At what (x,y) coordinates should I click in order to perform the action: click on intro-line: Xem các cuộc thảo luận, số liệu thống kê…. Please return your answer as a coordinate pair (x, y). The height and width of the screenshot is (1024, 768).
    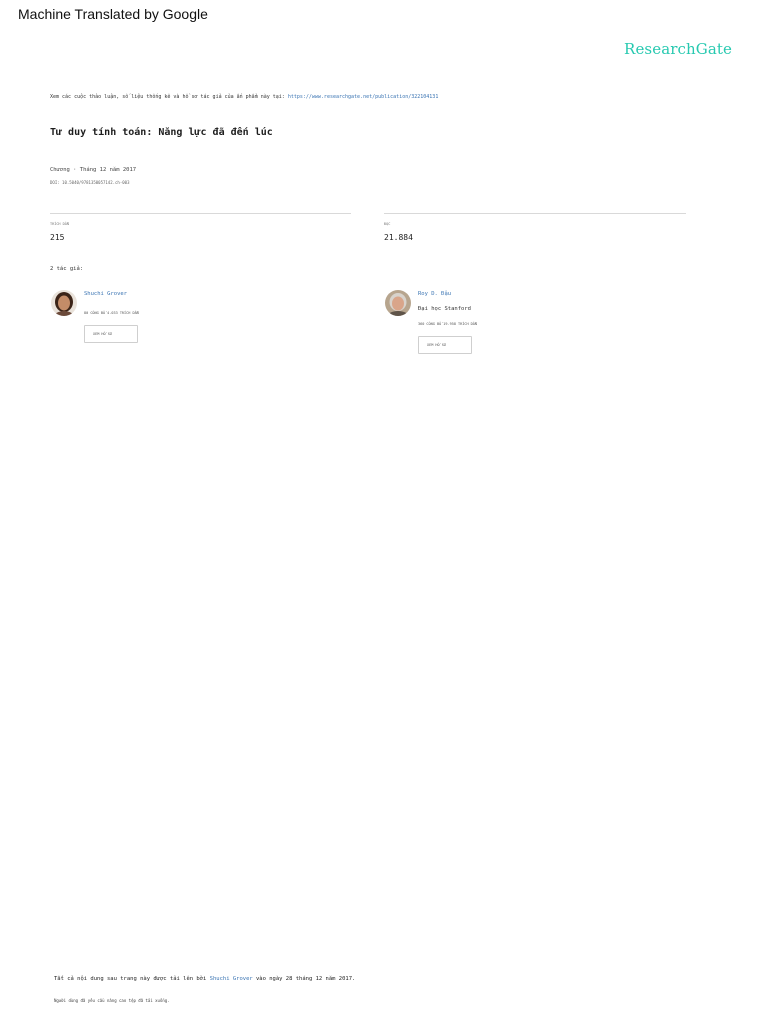
    Looking at the image, I should click on (244, 97).